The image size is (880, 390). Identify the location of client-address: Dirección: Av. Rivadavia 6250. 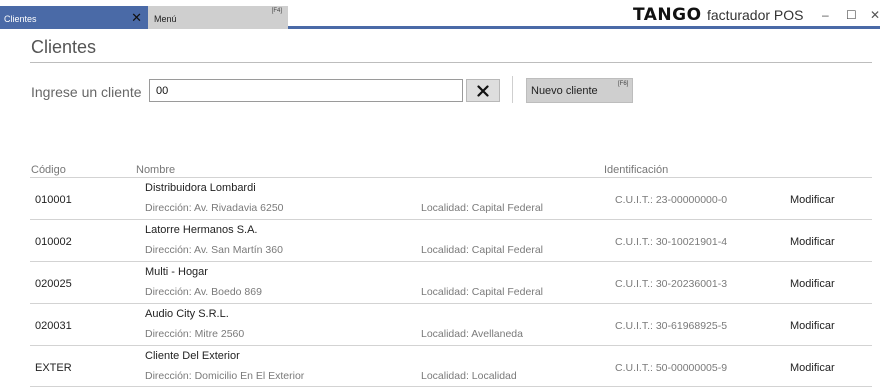
(214, 208).